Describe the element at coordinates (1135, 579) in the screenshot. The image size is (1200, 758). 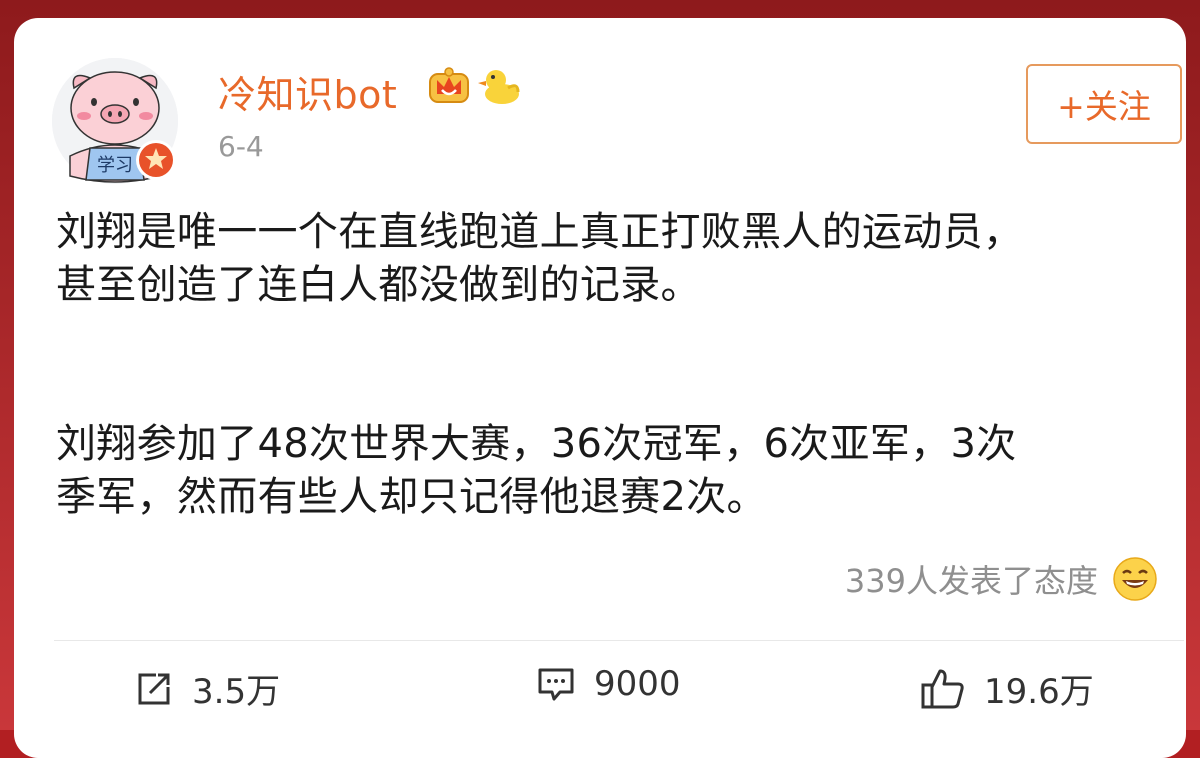
I see `laughing-emoji-icon` at that location.